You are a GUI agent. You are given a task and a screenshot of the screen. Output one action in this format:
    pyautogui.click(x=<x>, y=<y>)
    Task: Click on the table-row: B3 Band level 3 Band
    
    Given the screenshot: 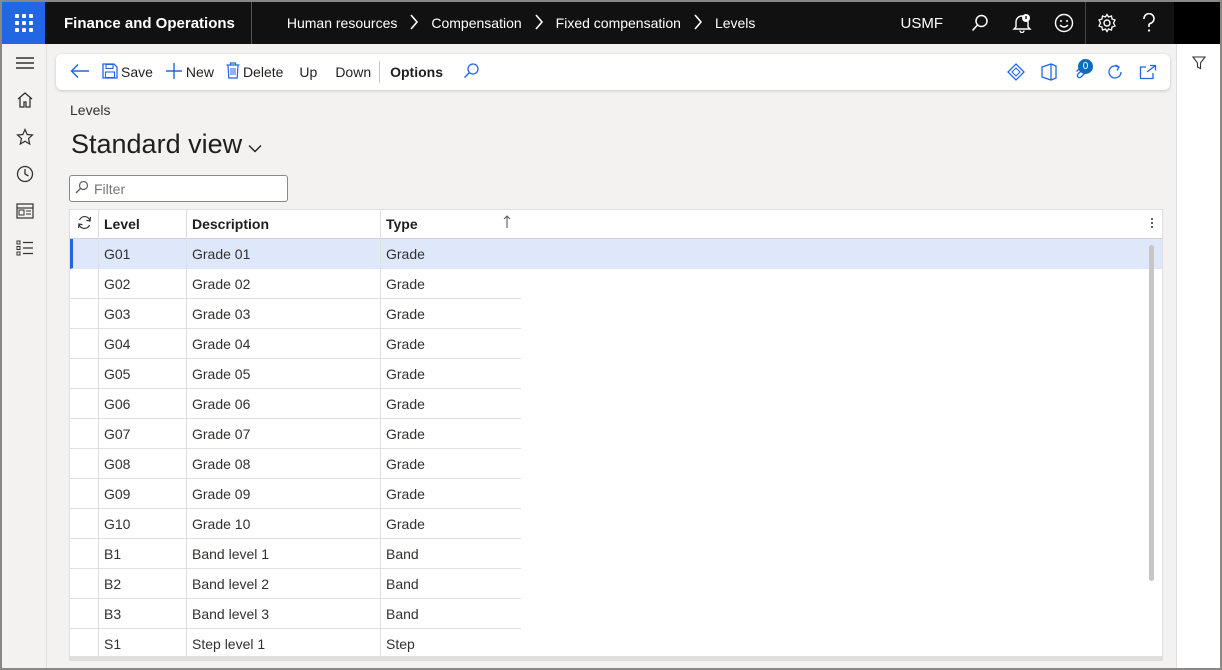 What is the action you would take?
    pyautogui.click(x=616, y=614)
    